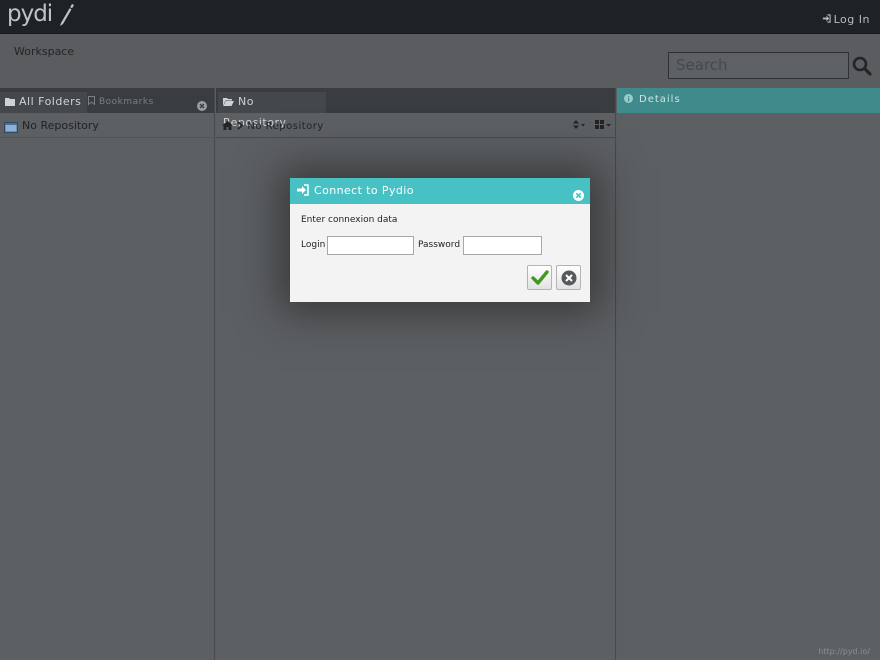 The image size is (880, 660). Describe the element at coordinates (439, 245) in the screenshot. I see `password-label: Password` at that location.